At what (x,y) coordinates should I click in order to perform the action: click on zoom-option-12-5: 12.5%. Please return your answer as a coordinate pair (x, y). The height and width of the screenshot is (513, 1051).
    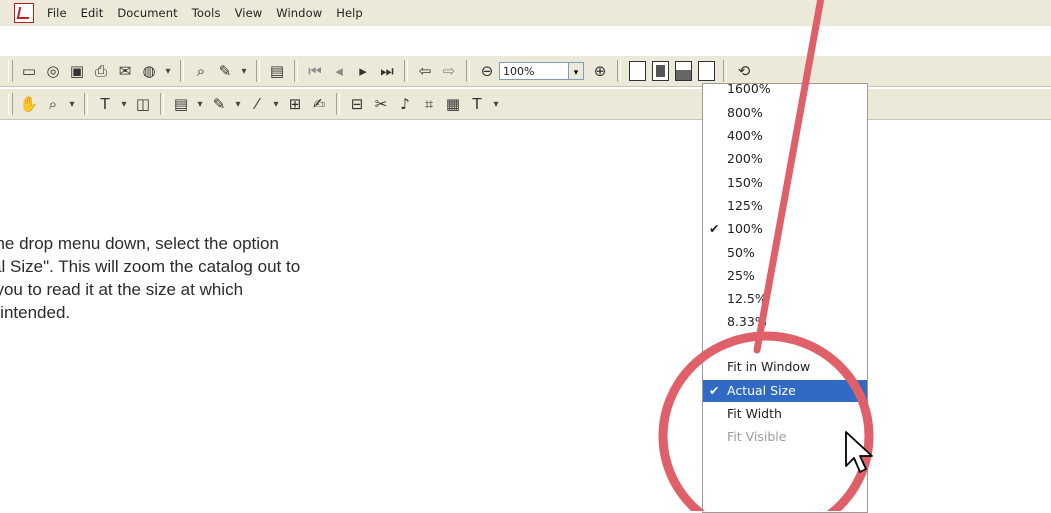
    Looking at the image, I should click on (785, 299).